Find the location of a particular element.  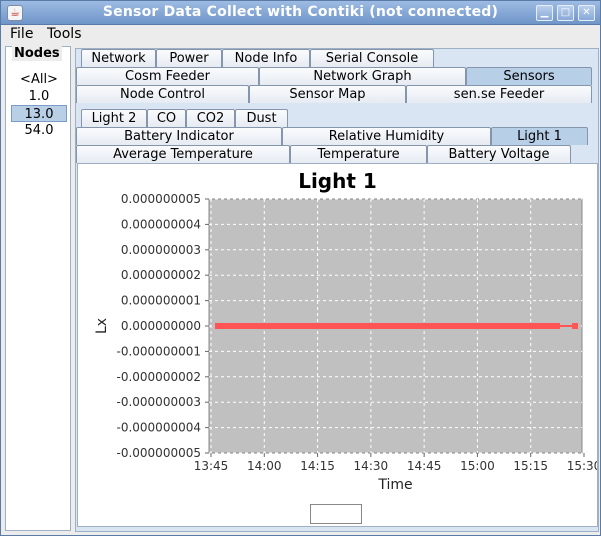

node-item-all: <All> is located at coordinates (39, 79).